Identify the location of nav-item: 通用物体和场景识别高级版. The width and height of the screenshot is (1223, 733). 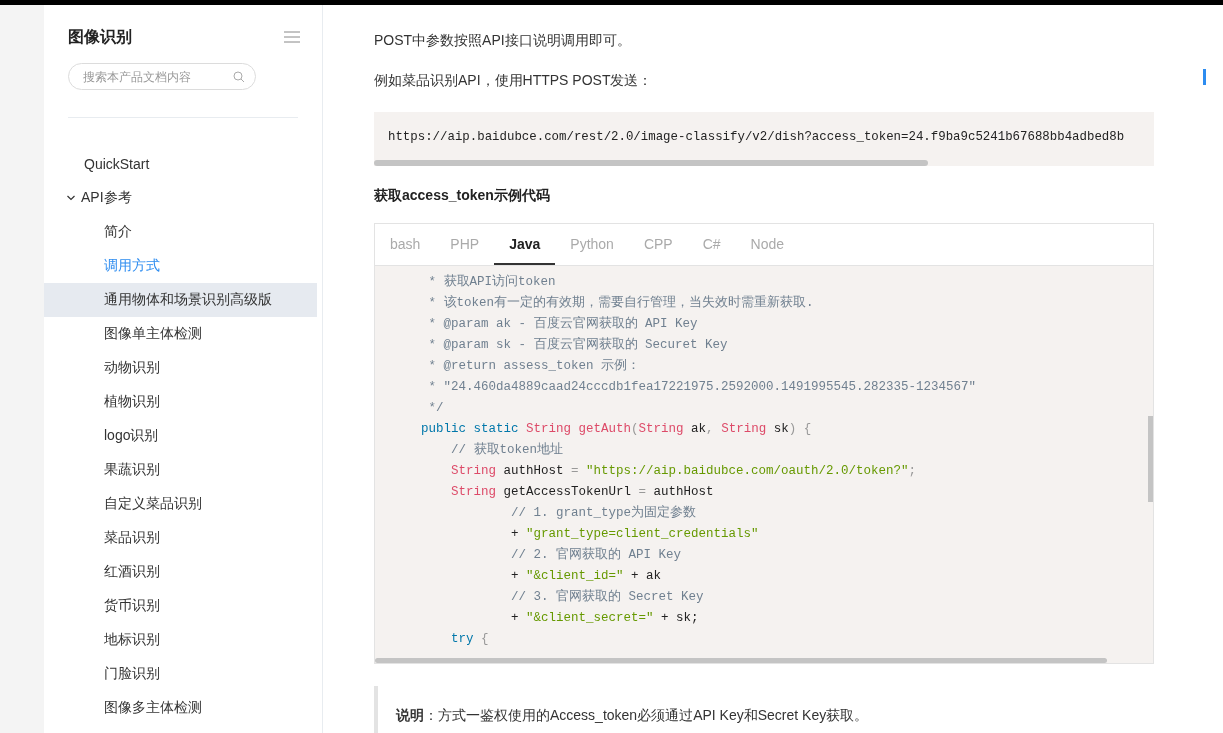
(180, 300).